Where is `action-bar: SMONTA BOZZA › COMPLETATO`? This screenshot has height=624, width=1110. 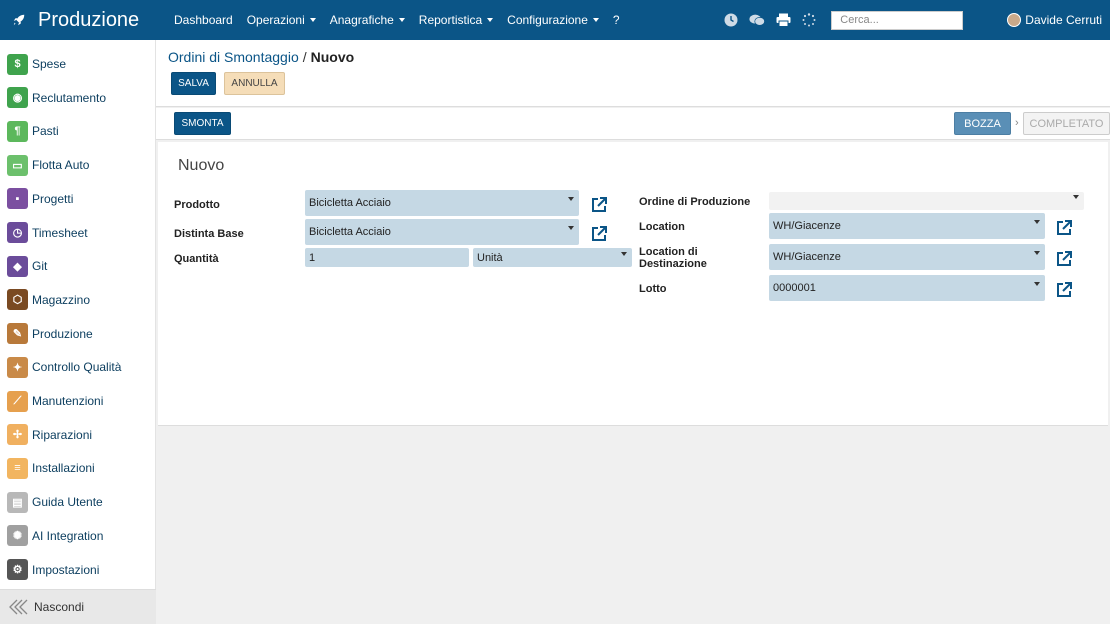
action-bar: SMONTA BOZZA › COMPLETATO is located at coordinates (633, 124).